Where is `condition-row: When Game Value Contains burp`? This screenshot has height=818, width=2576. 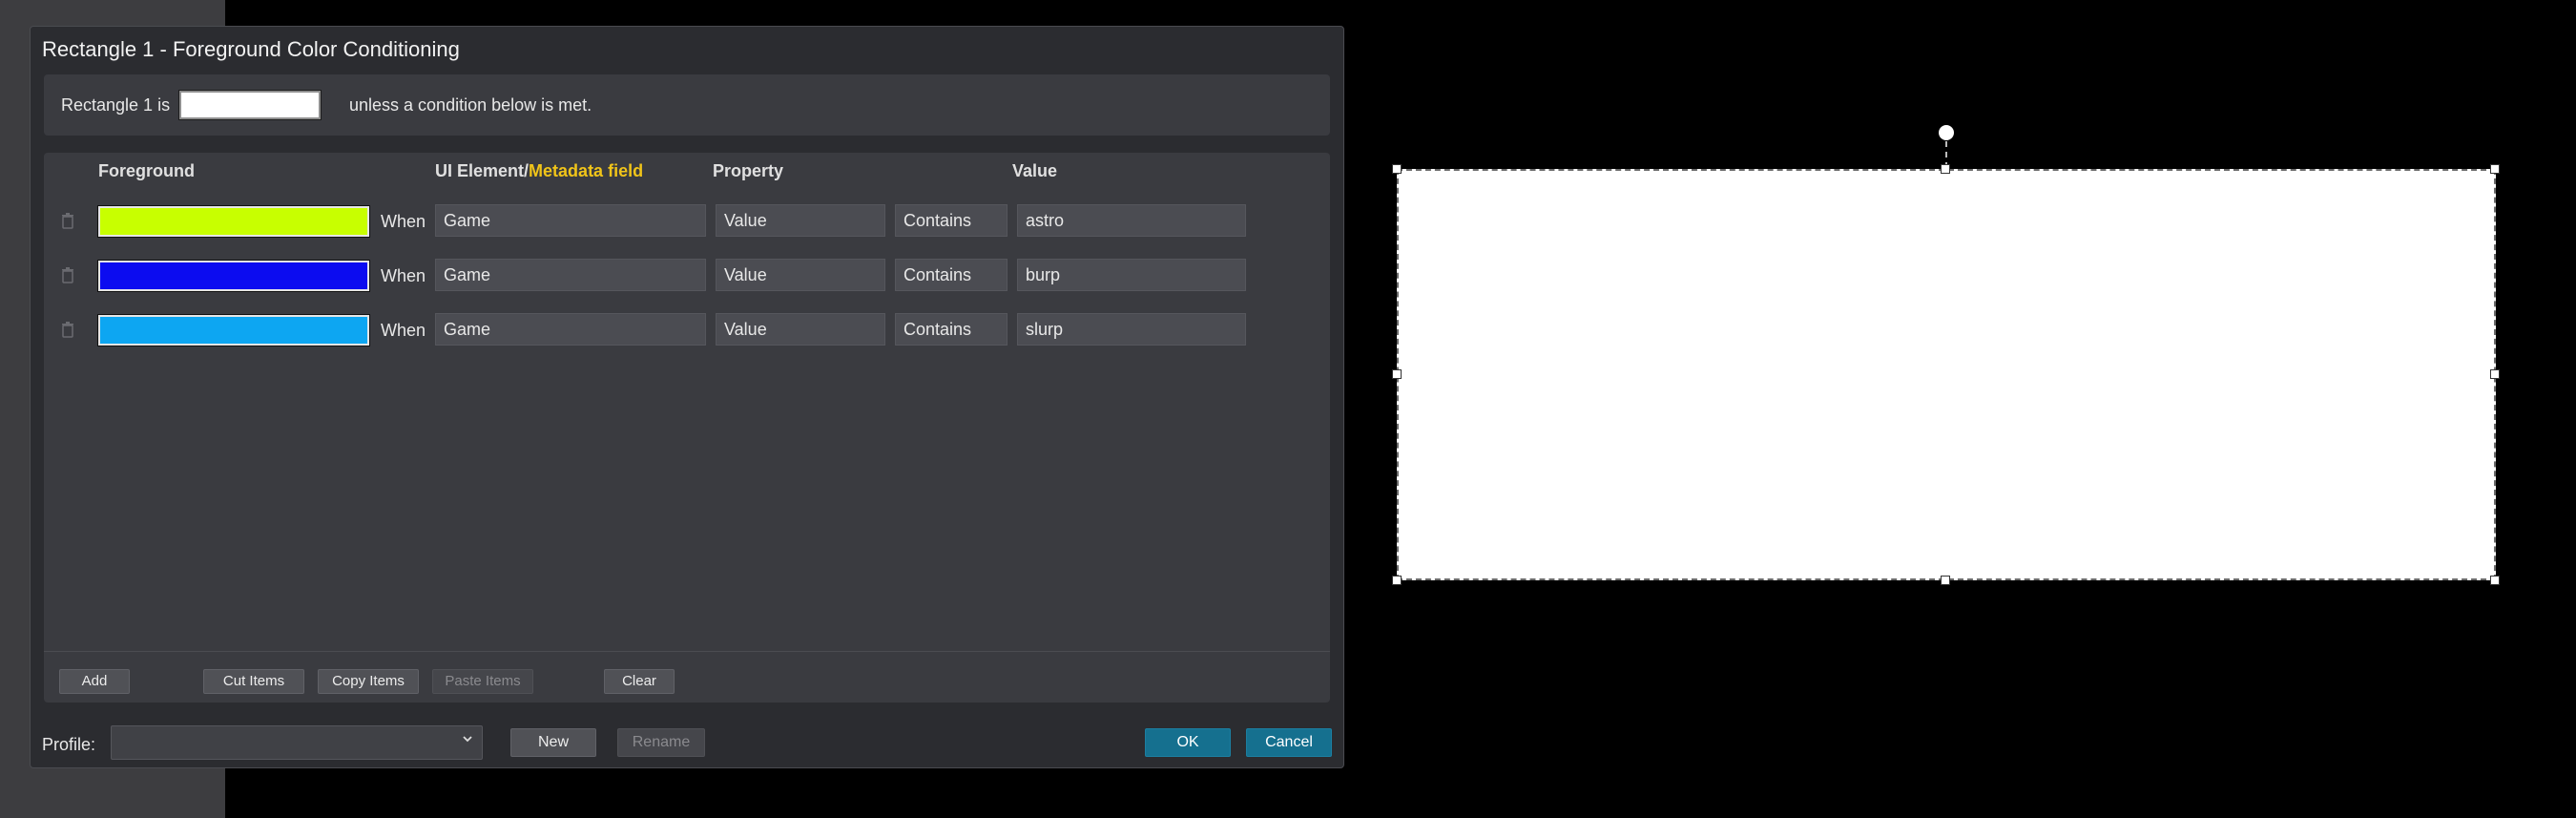 condition-row: When Game Value Contains burp is located at coordinates (687, 276).